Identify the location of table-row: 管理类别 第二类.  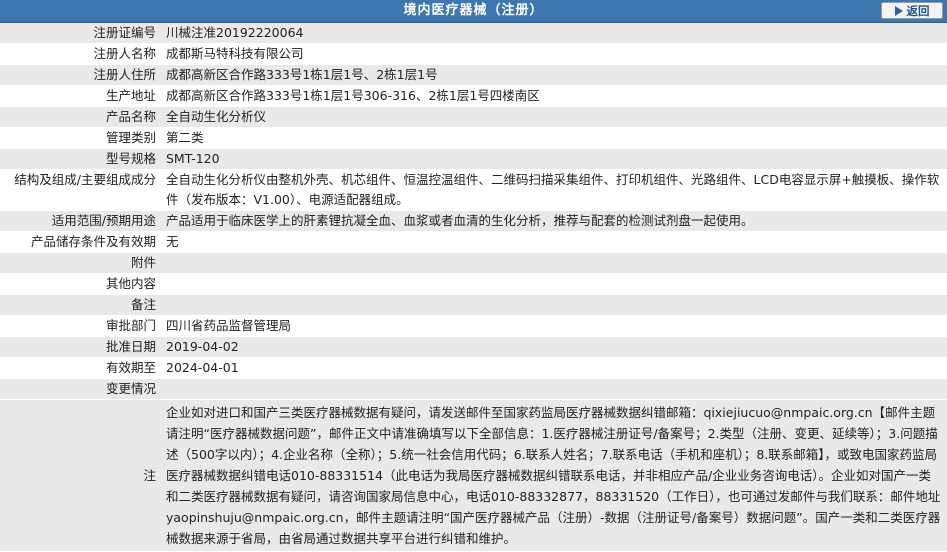
(473, 138).